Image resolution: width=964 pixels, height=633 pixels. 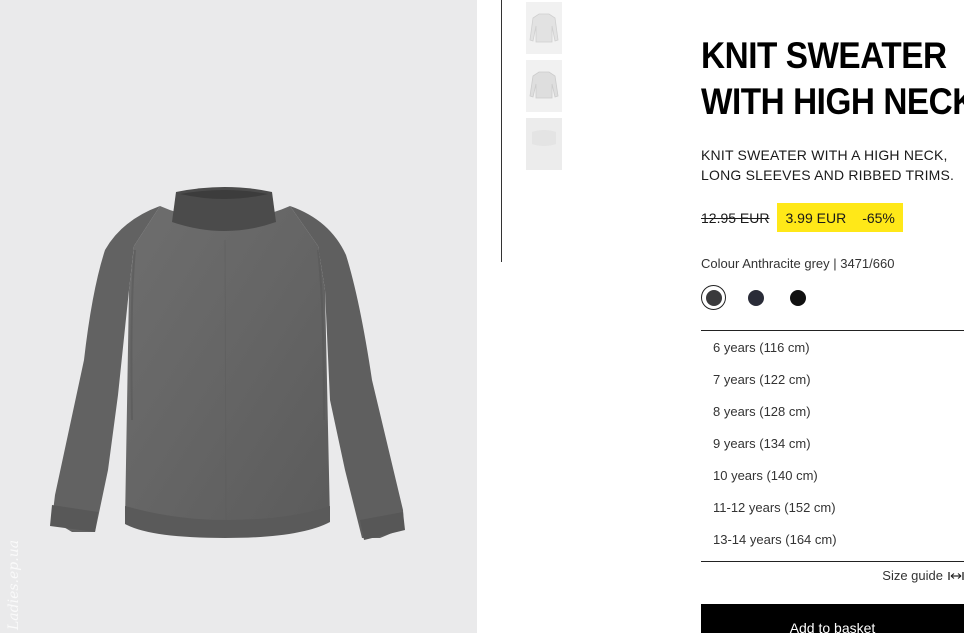 What do you see at coordinates (816, 217) in the screenshot?
I see `sale-price: 3.99 EUR` at bounding box center [816, 217].